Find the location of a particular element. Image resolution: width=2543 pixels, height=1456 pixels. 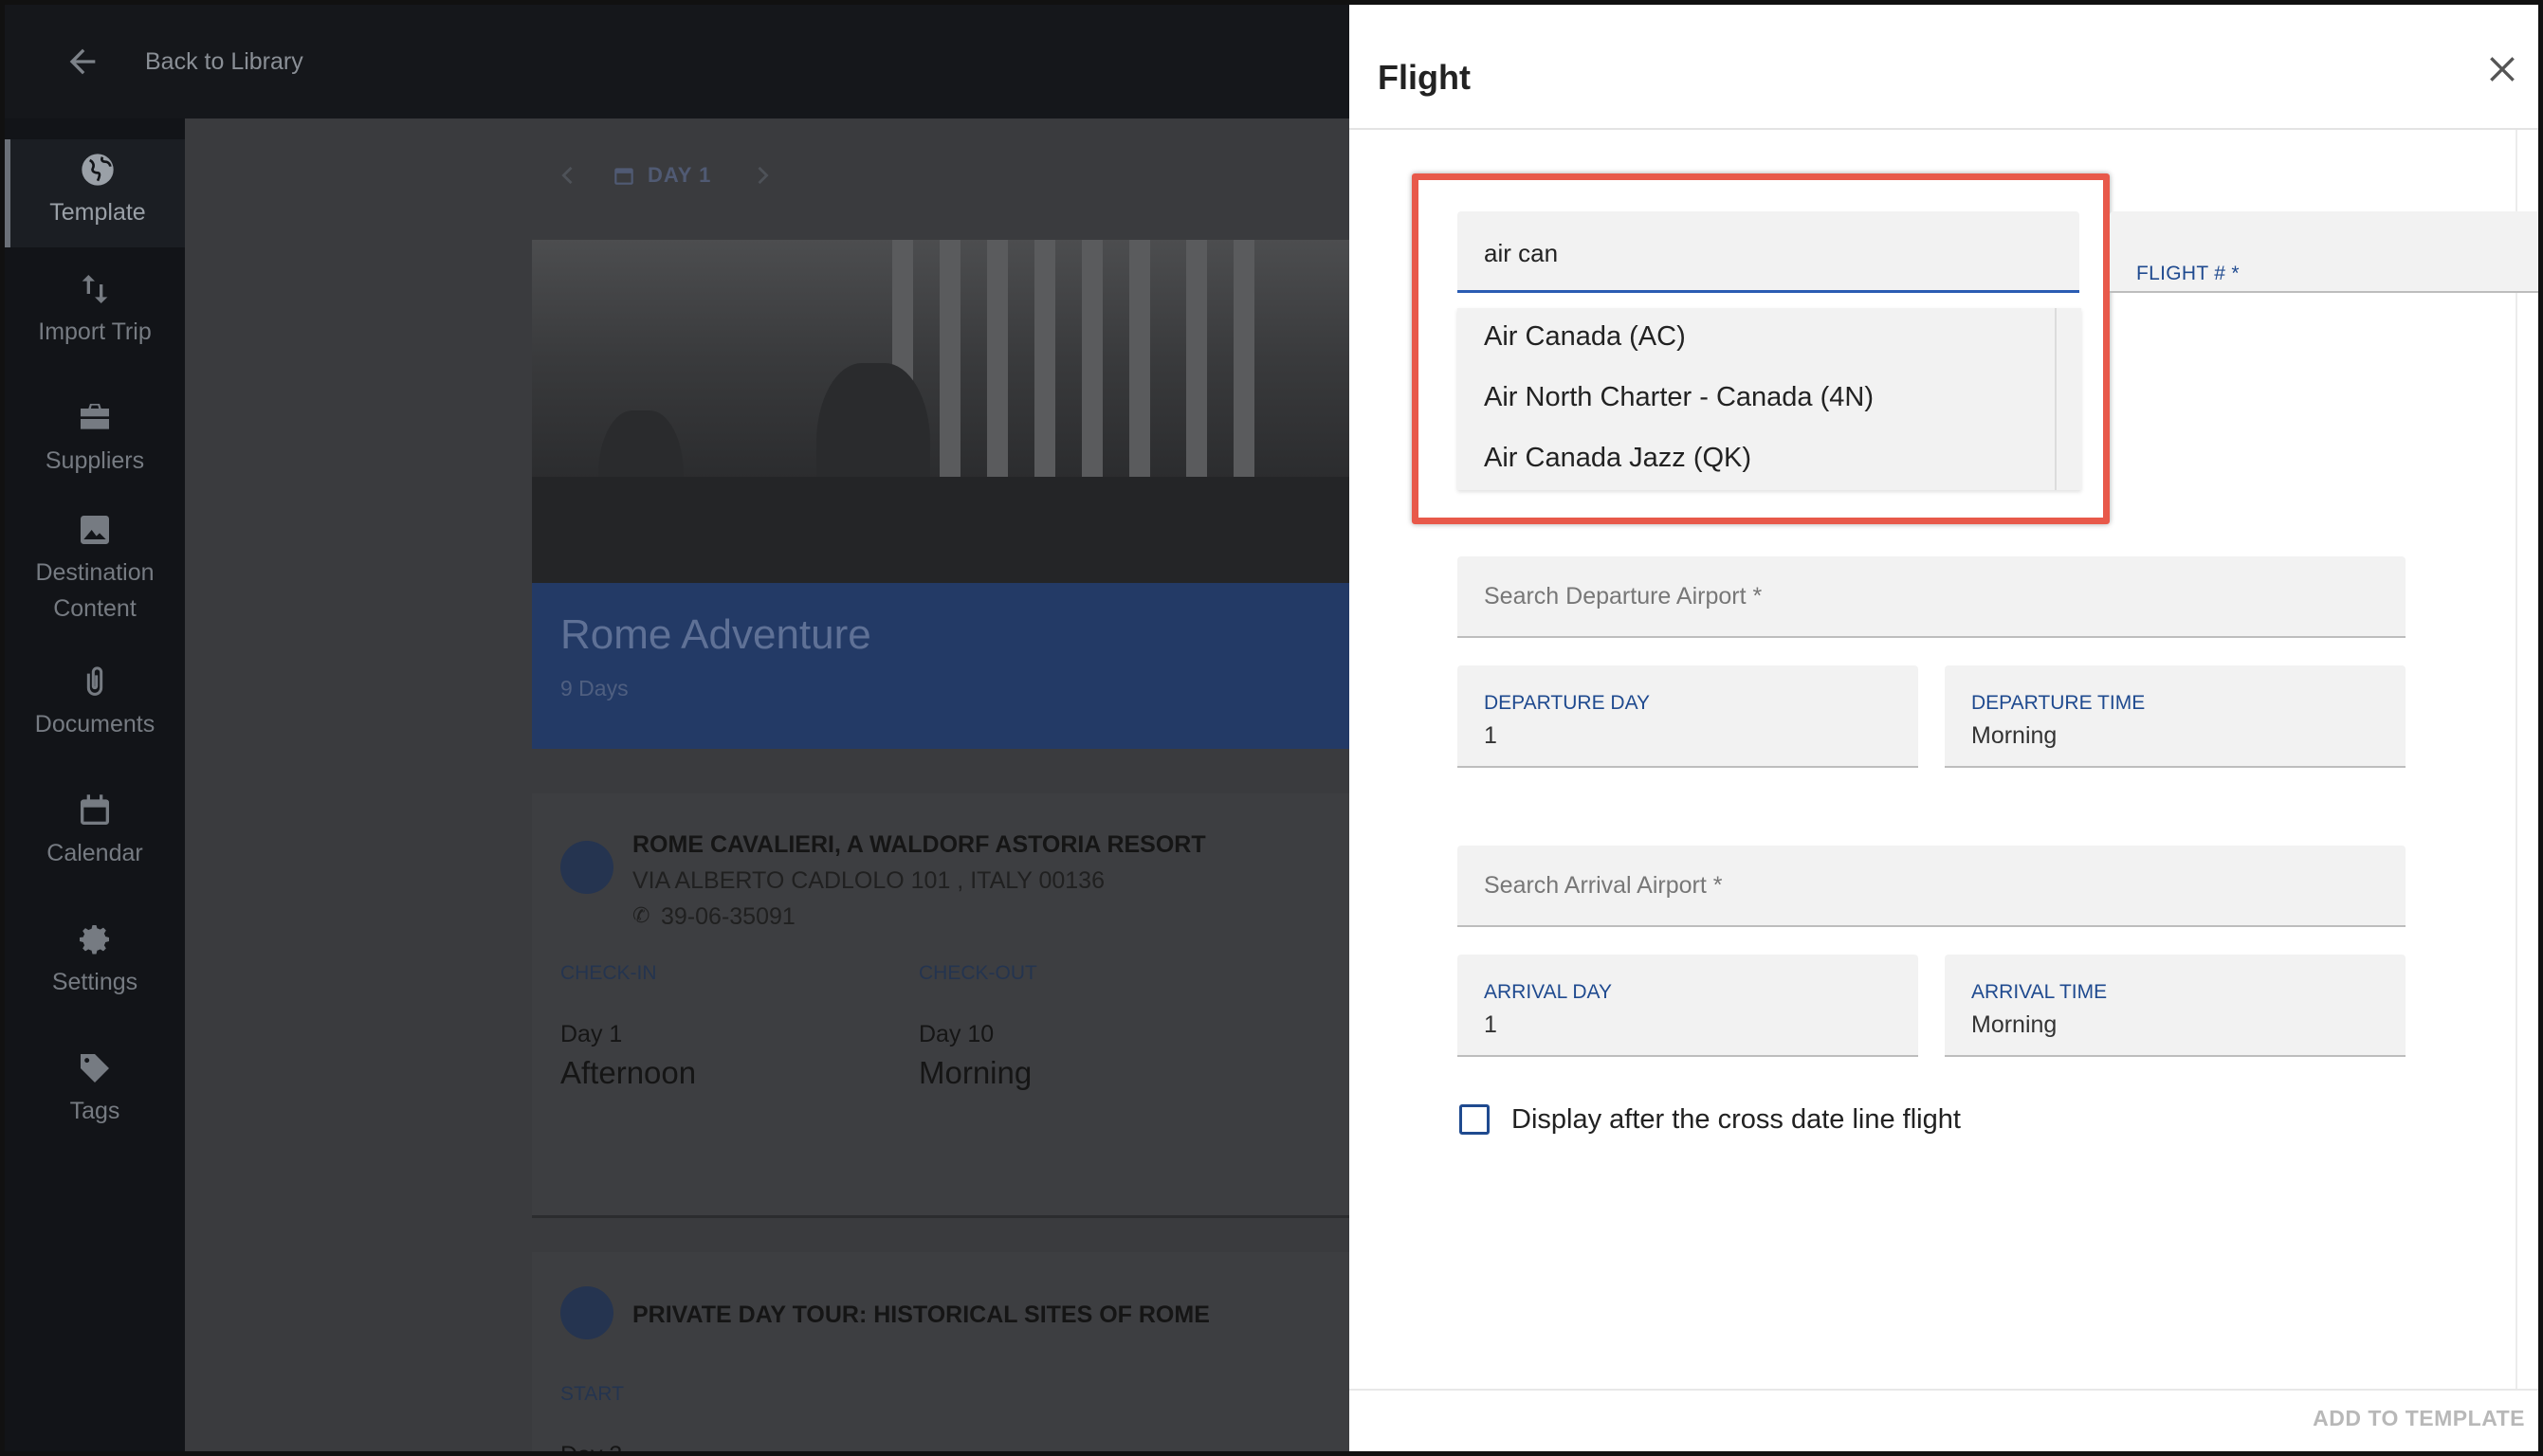

sidebar-item-destination-content: Destination Content is located at coordinates (95, 569).